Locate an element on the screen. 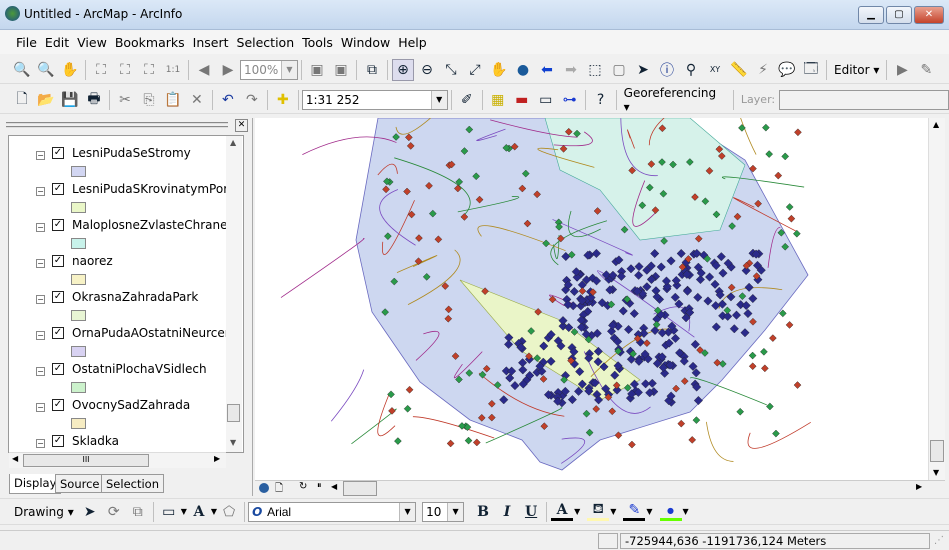 Image resolution: width=949 pixels, height=550 pixels. measure-icon: 📏 is located at coordinates (739, 70).